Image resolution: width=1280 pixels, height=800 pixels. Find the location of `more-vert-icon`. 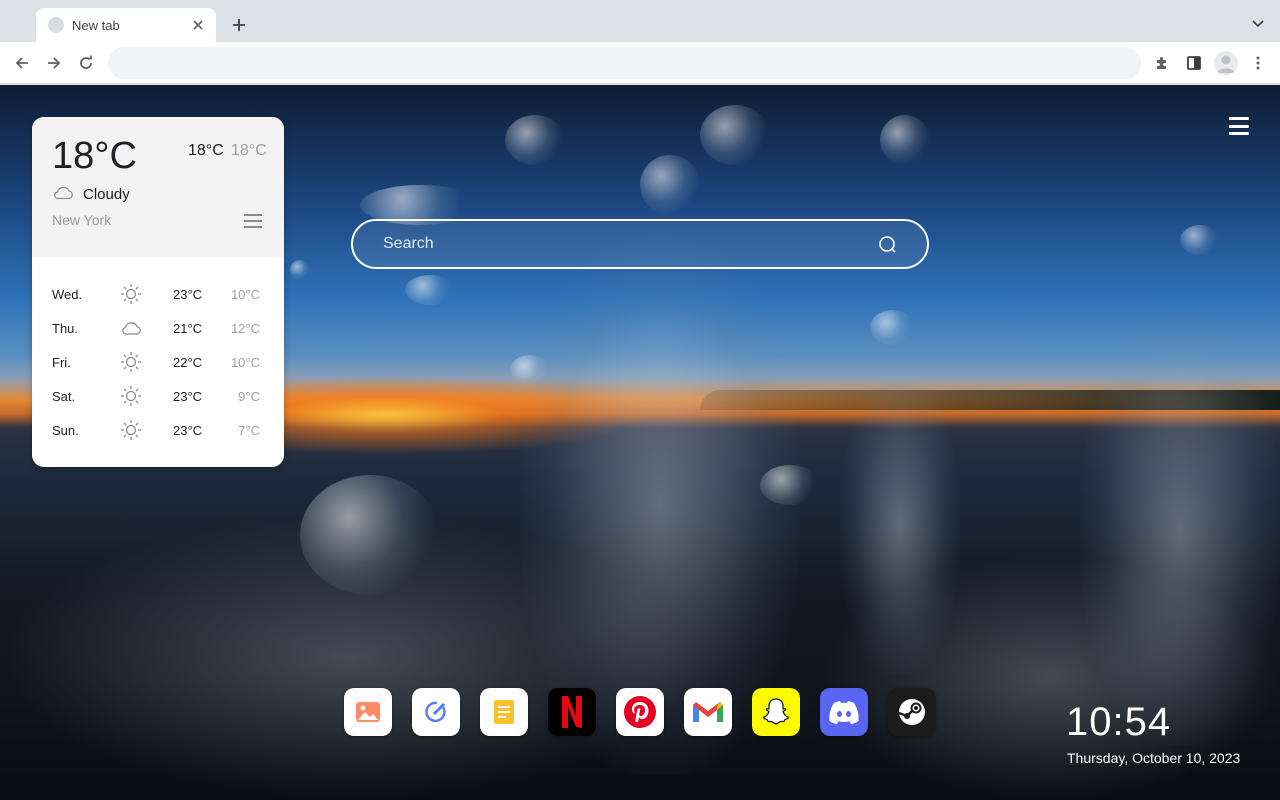

more-vert-icon is located at coordinates (1258, 63).